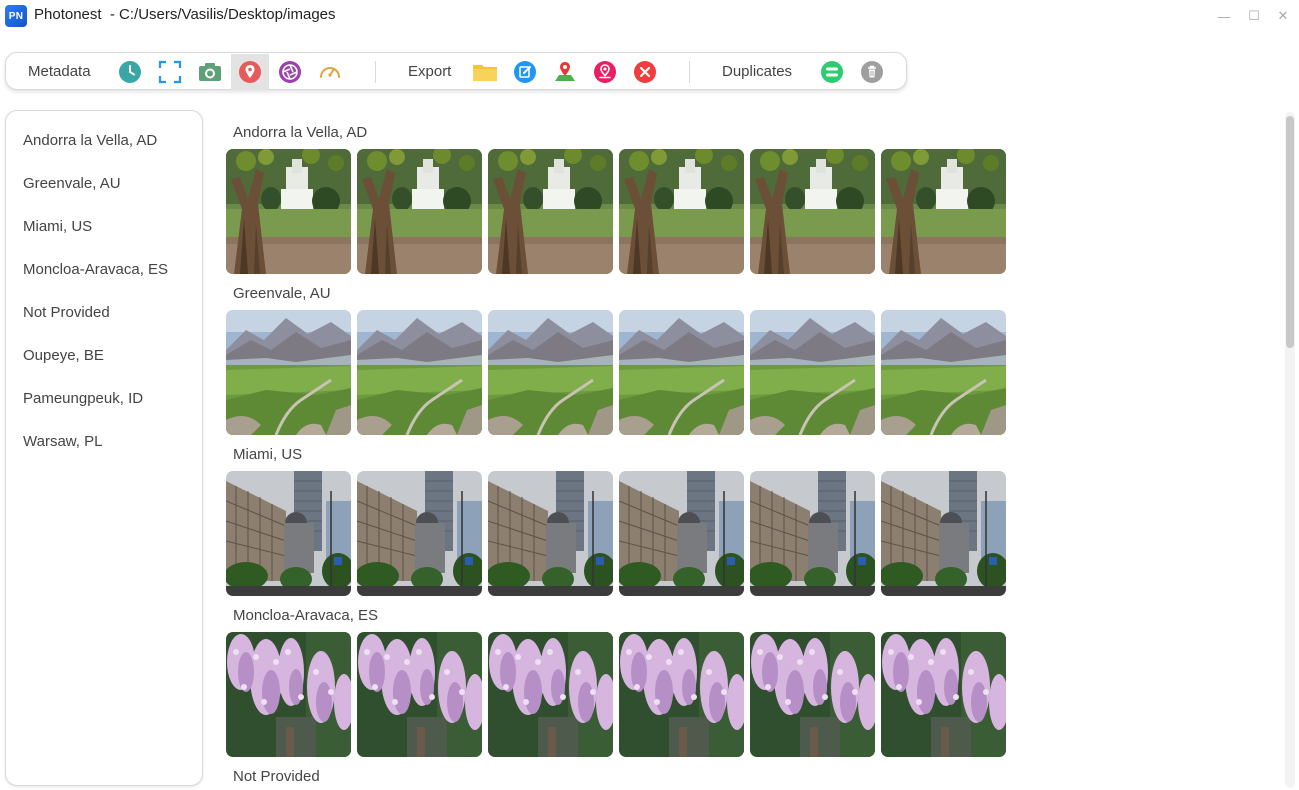 The height and width of the screenshot is (790, 1299). I want to click on clock-icon, so click(130, 72).